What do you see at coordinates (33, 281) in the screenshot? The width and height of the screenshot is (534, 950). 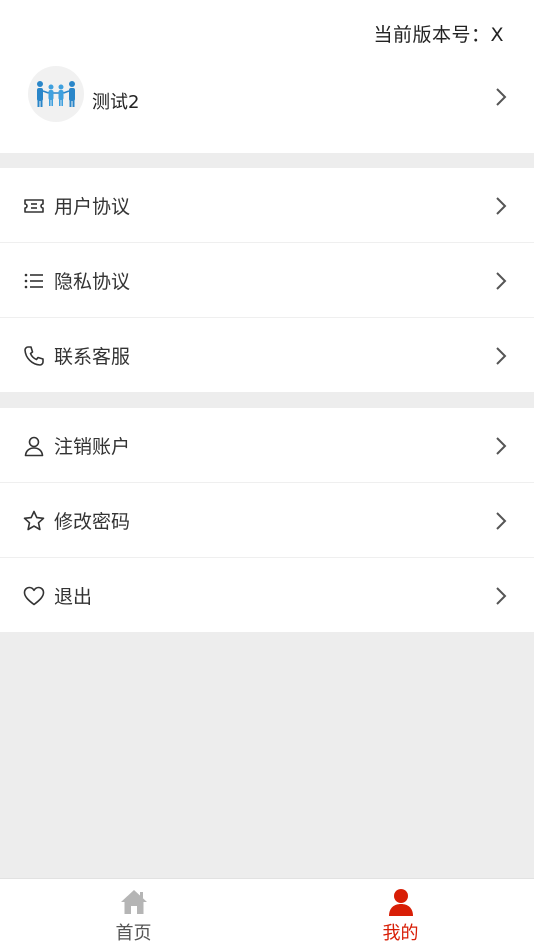 I see `list-icon` at bounding box center [33, 281].